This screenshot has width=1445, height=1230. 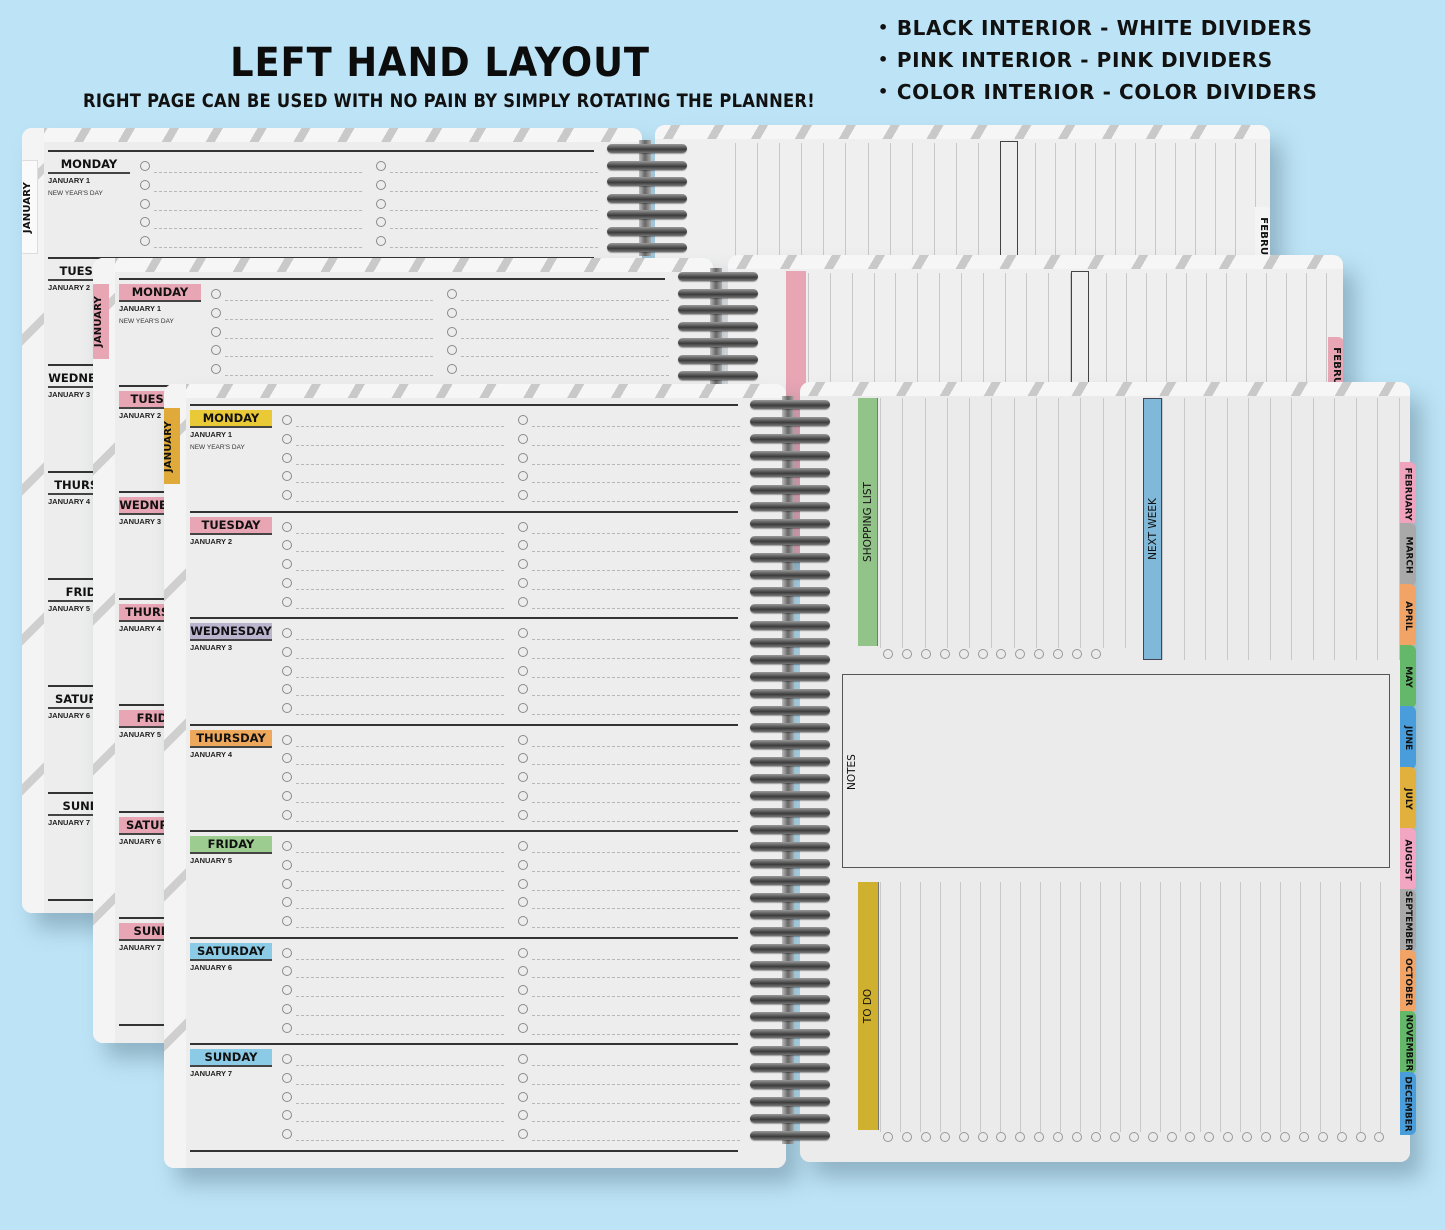 What do you see at coordinates (1408, 554) in the screenshot?
I see `month-tab-march: MARCH` at bounding box center [1408, 554].